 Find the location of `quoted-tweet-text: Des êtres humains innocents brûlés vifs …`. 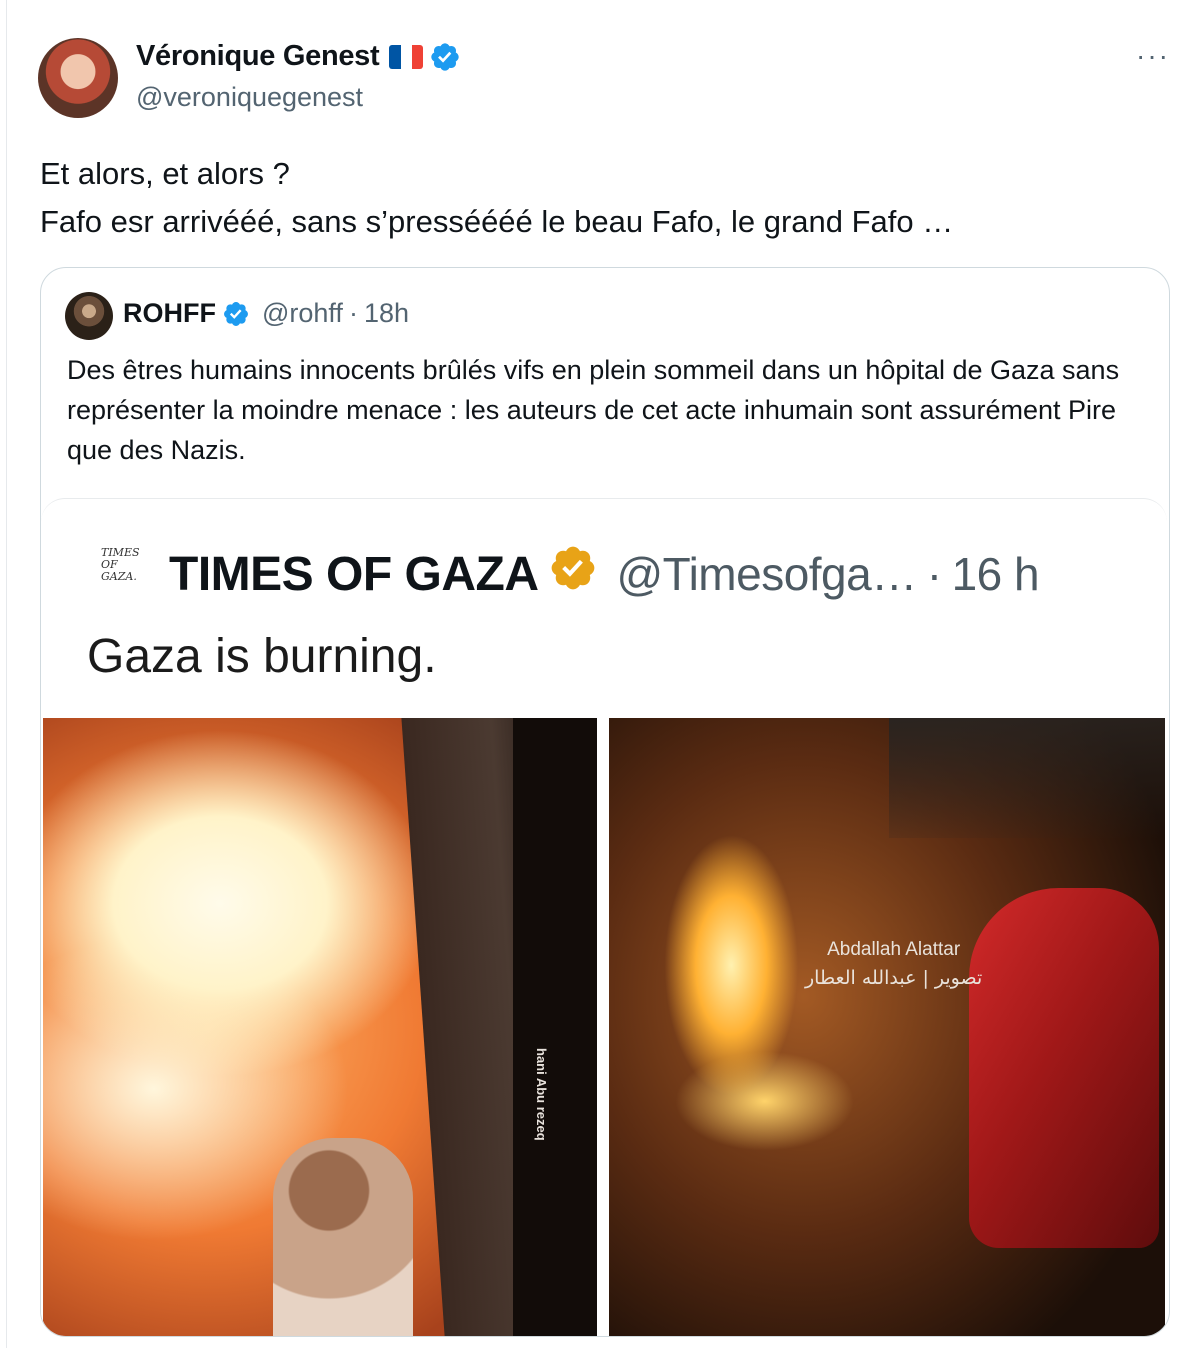

quoted-tweet-text: Des êtres humains innocents brûlés vifs … is located at coordinates (593, 410).